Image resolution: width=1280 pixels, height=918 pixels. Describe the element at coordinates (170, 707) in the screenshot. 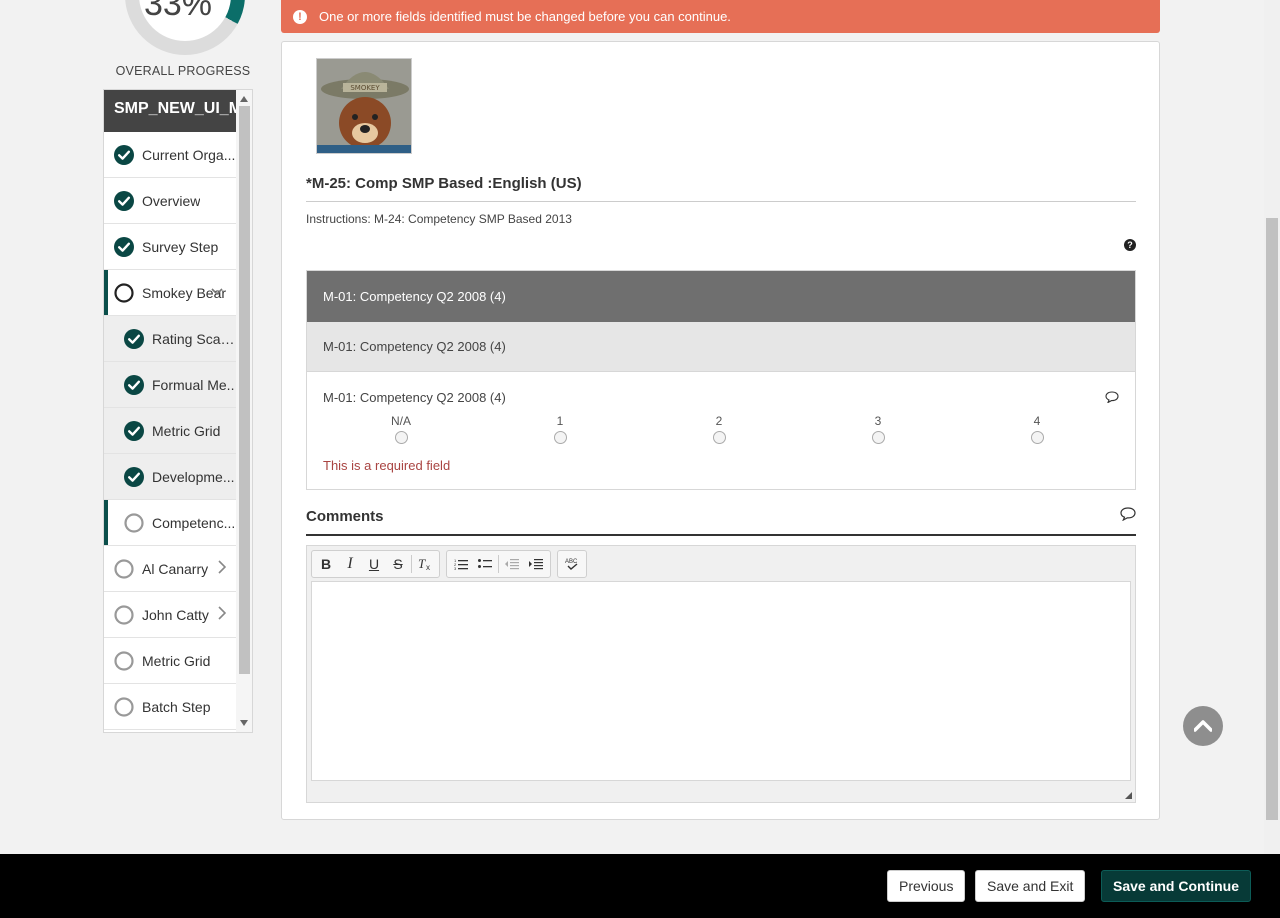

I see `sidebar-item: Batch Step` at that location.